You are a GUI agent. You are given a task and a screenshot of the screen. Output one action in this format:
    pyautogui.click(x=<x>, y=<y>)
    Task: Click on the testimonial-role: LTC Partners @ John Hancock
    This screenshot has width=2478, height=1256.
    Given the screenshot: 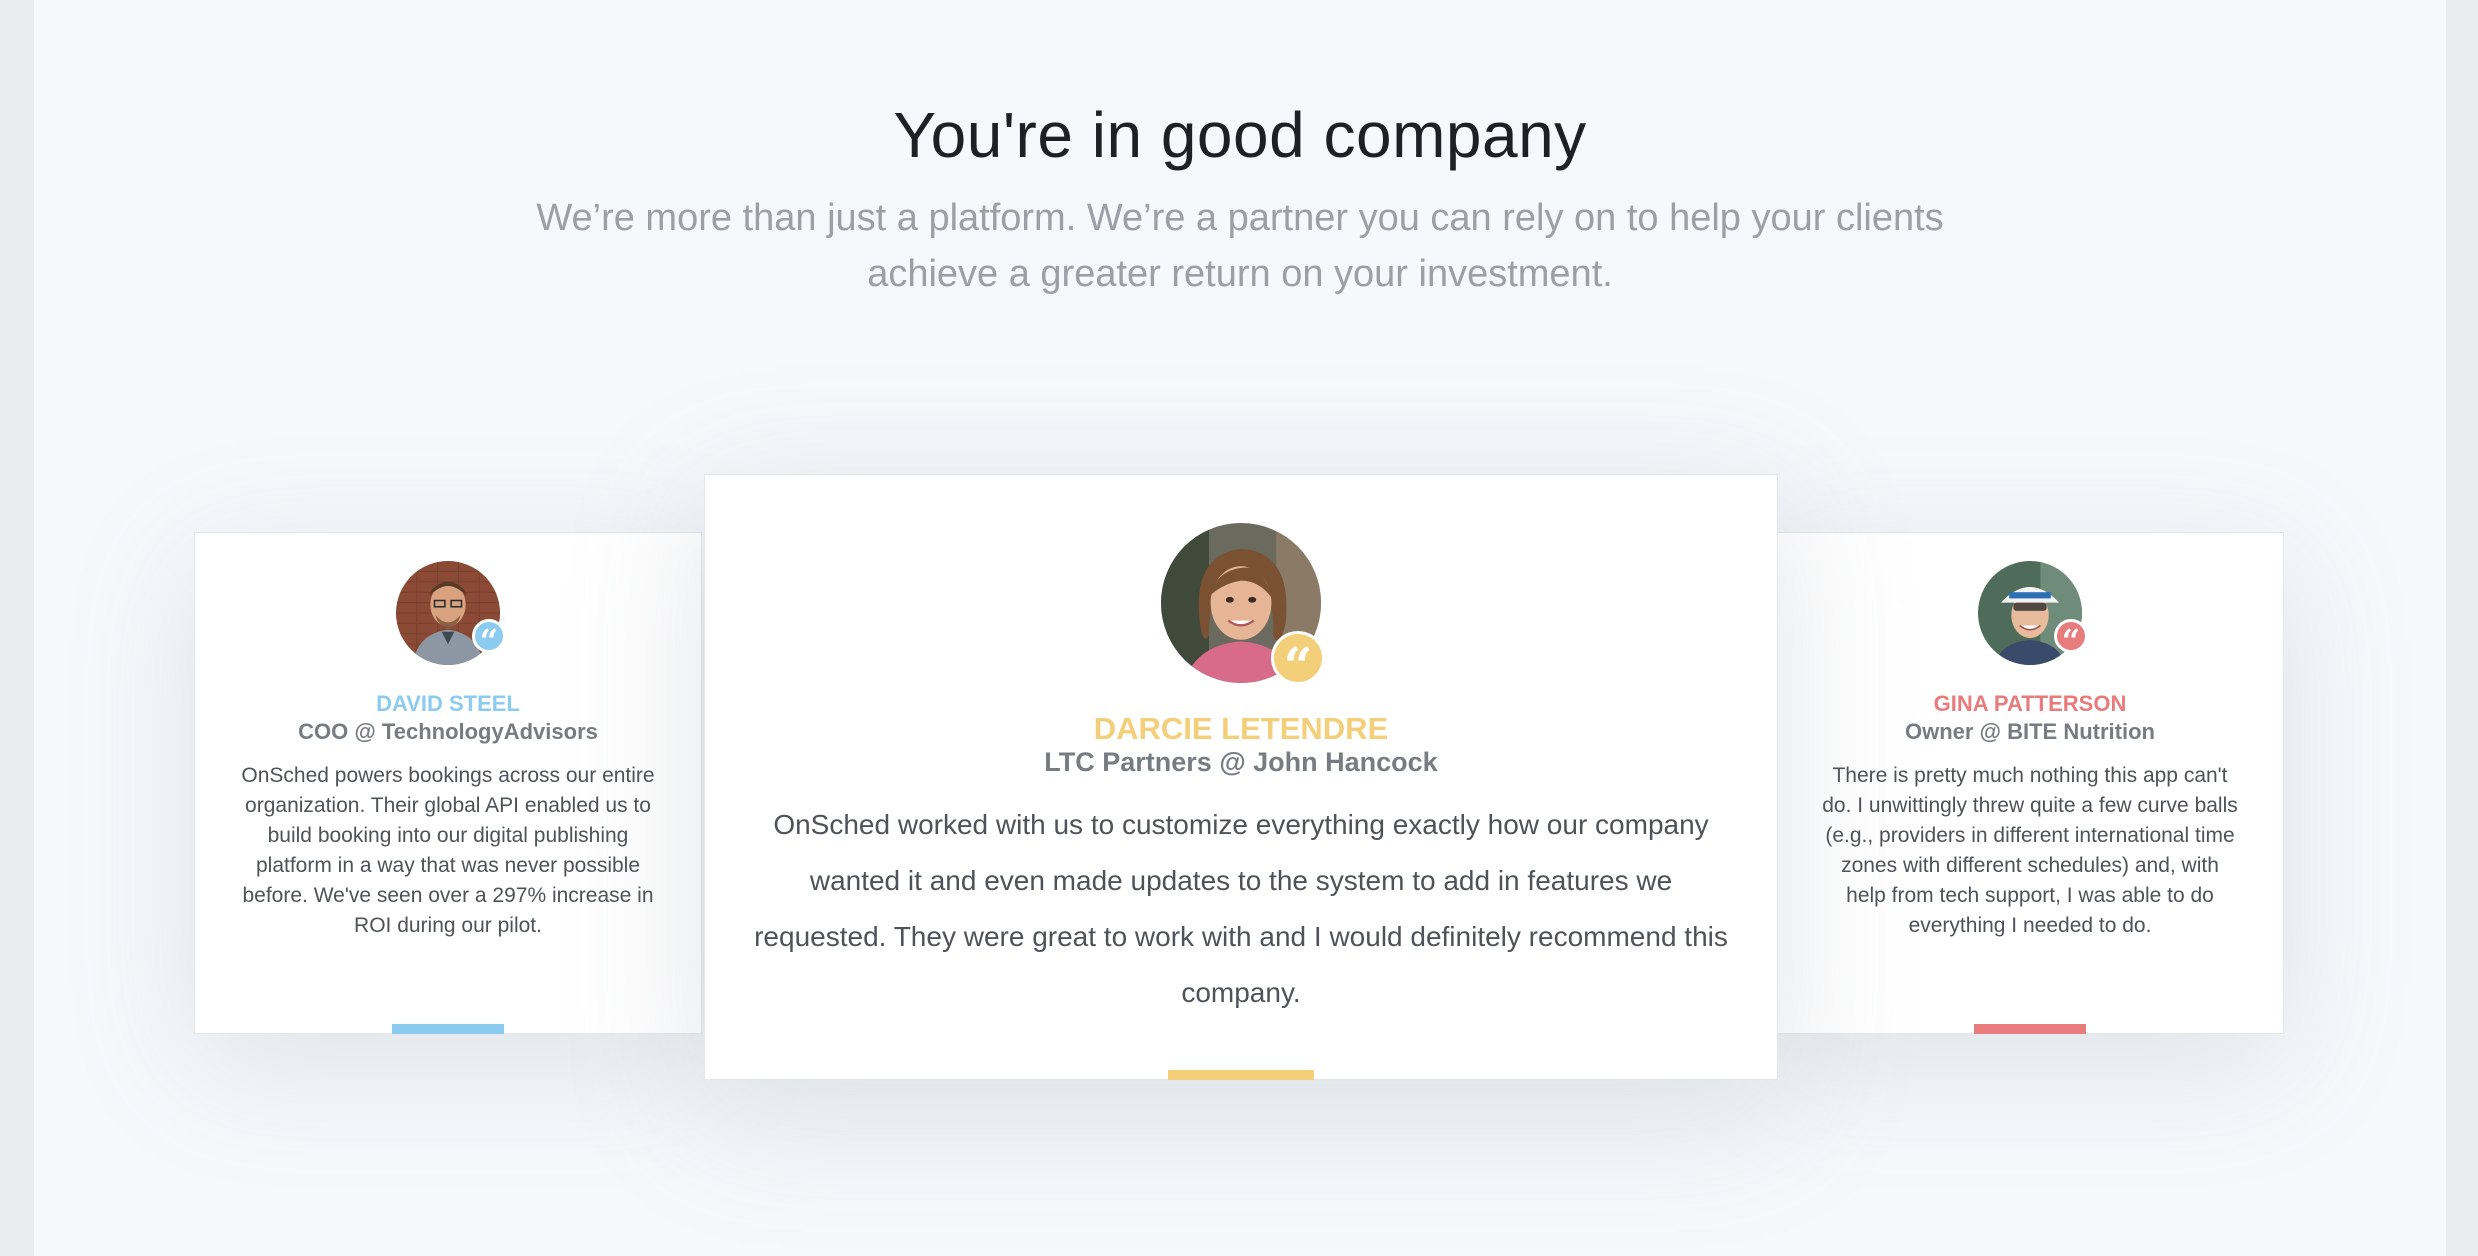 What is the action you would take?
    pyautogui.click(x=1241, y=762)
    